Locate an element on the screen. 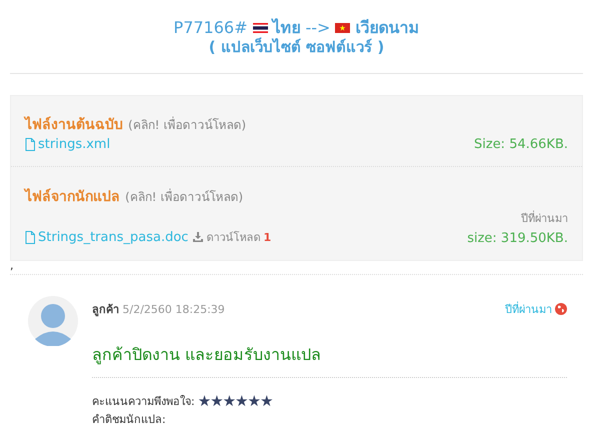 The image size is (602, 443). file-size: Size: 54.66KB. is located at coordinates (521, 144).